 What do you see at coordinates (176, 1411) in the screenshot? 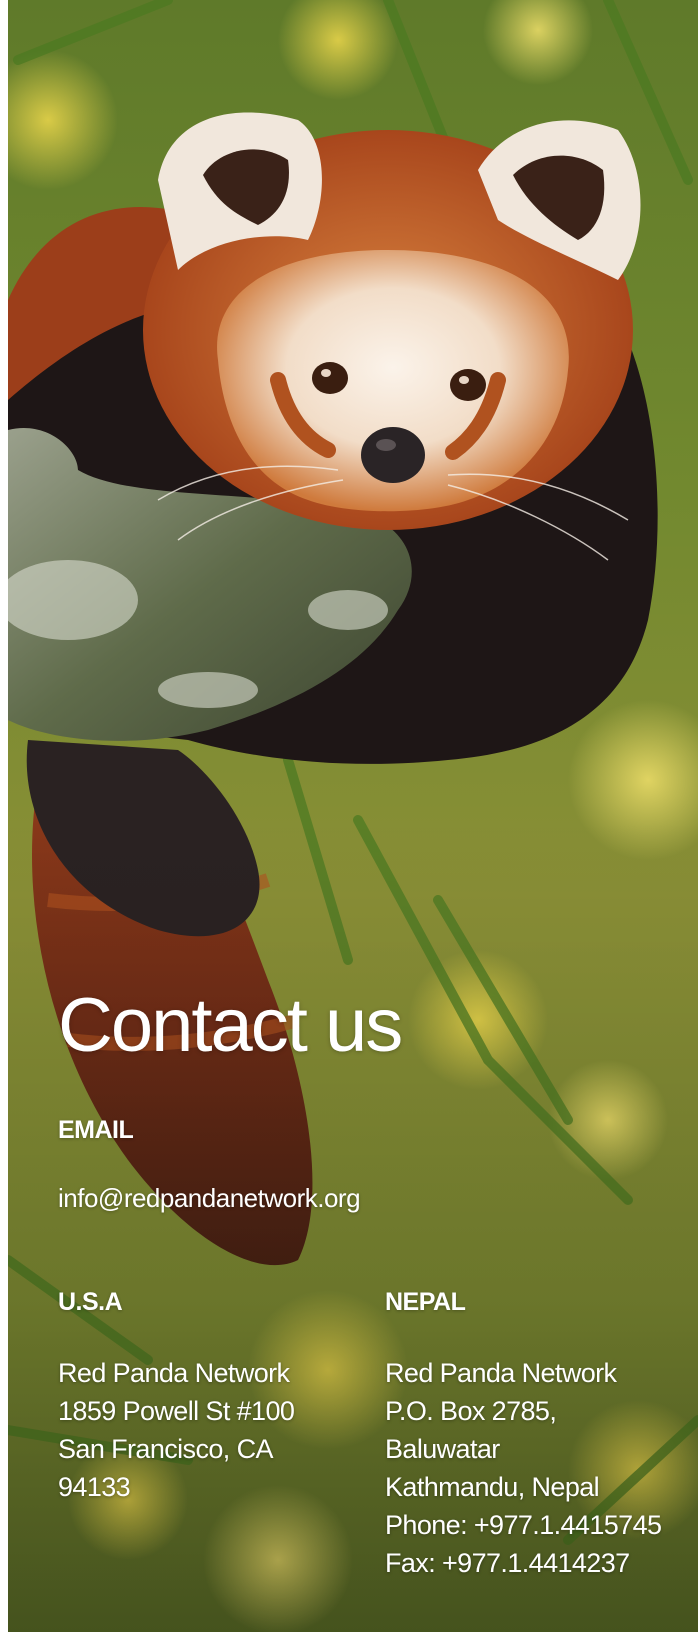
I see `usa-address-line: 1859 Powell St #100` at bounding box center [176, 1411].